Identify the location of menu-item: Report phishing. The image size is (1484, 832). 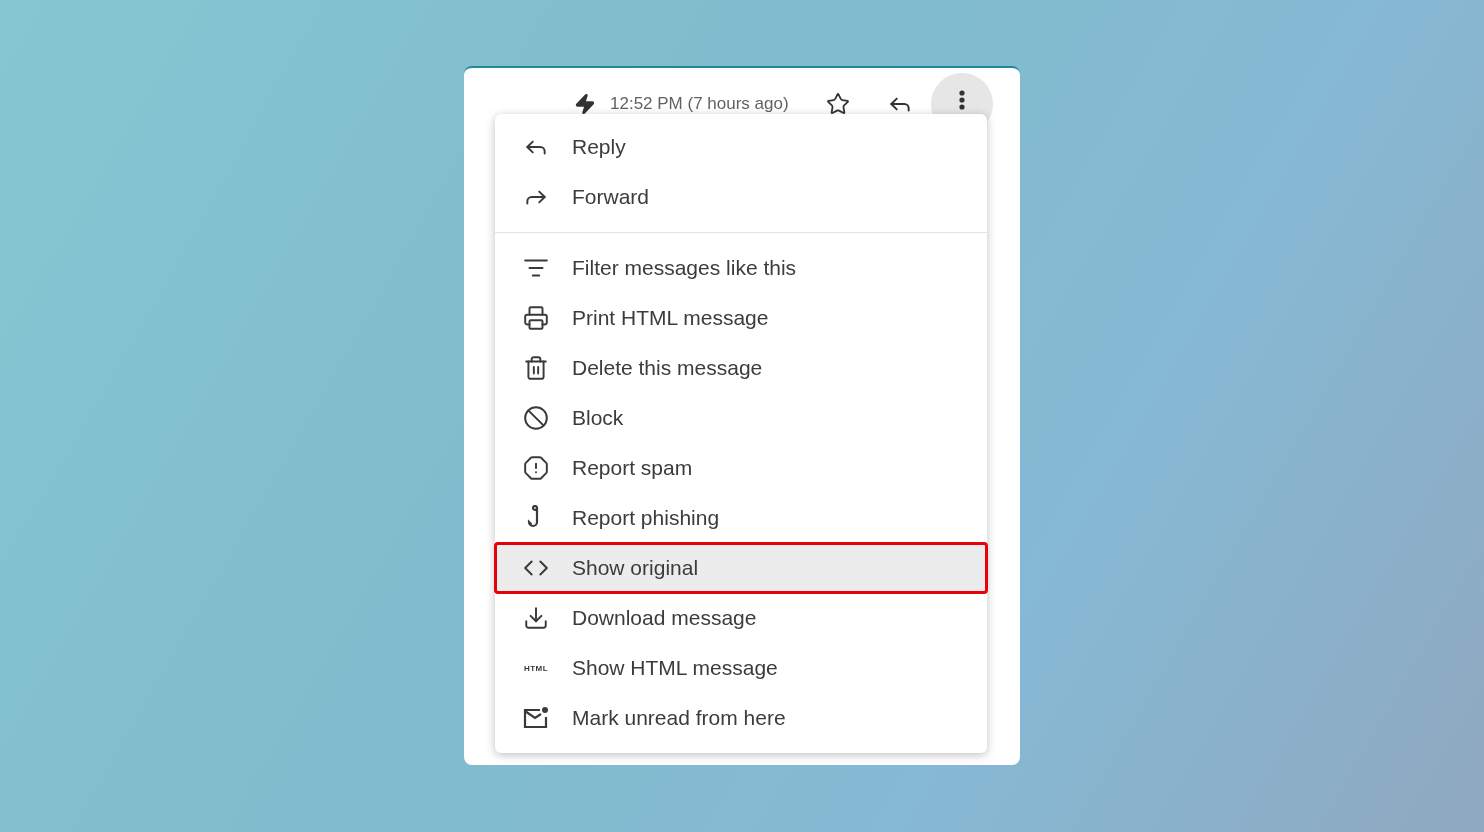
(741, 518).